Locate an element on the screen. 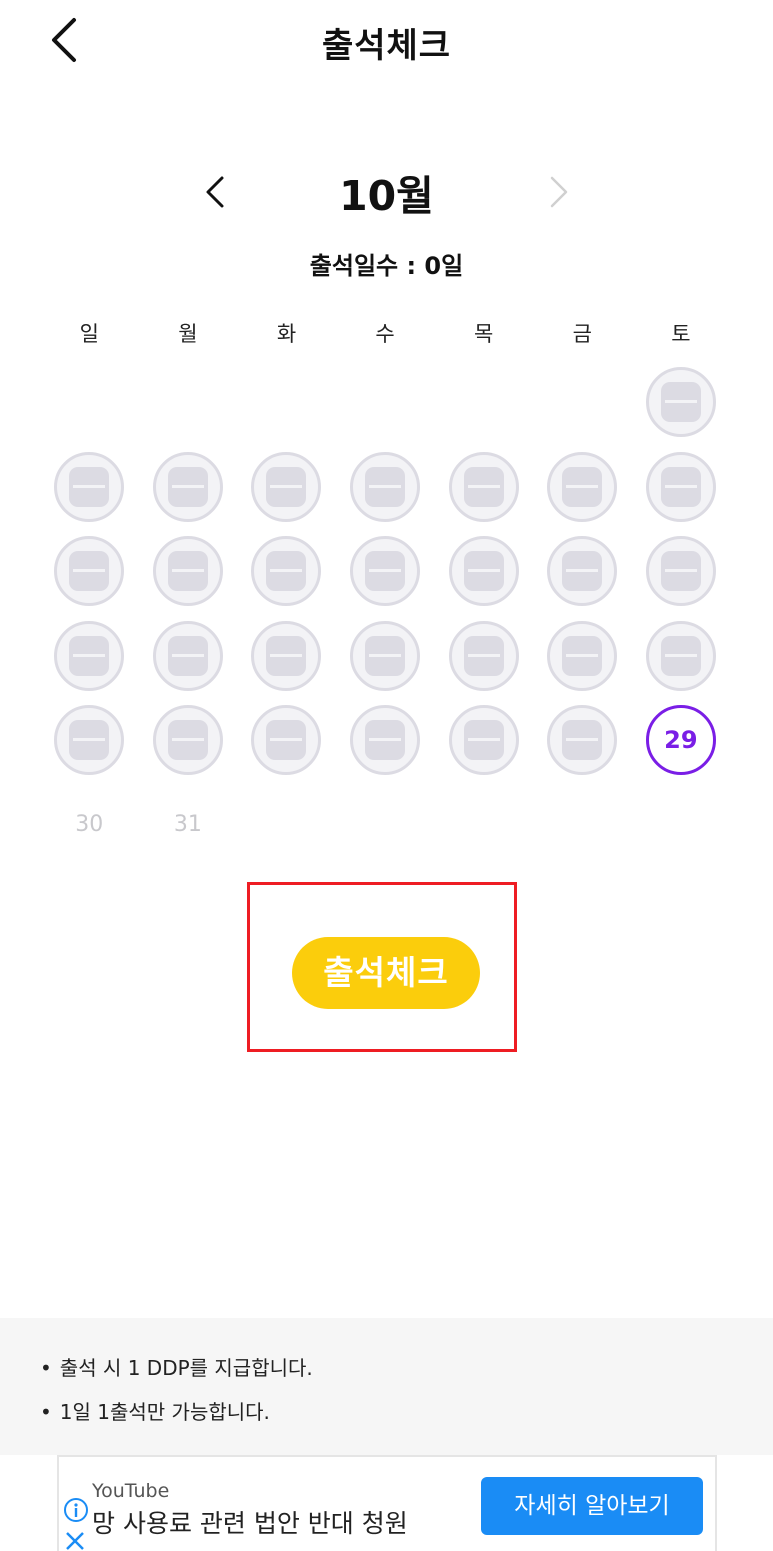 The image size is (773, 1551). weekday-label: 토 is located at coordinates (681, 334).